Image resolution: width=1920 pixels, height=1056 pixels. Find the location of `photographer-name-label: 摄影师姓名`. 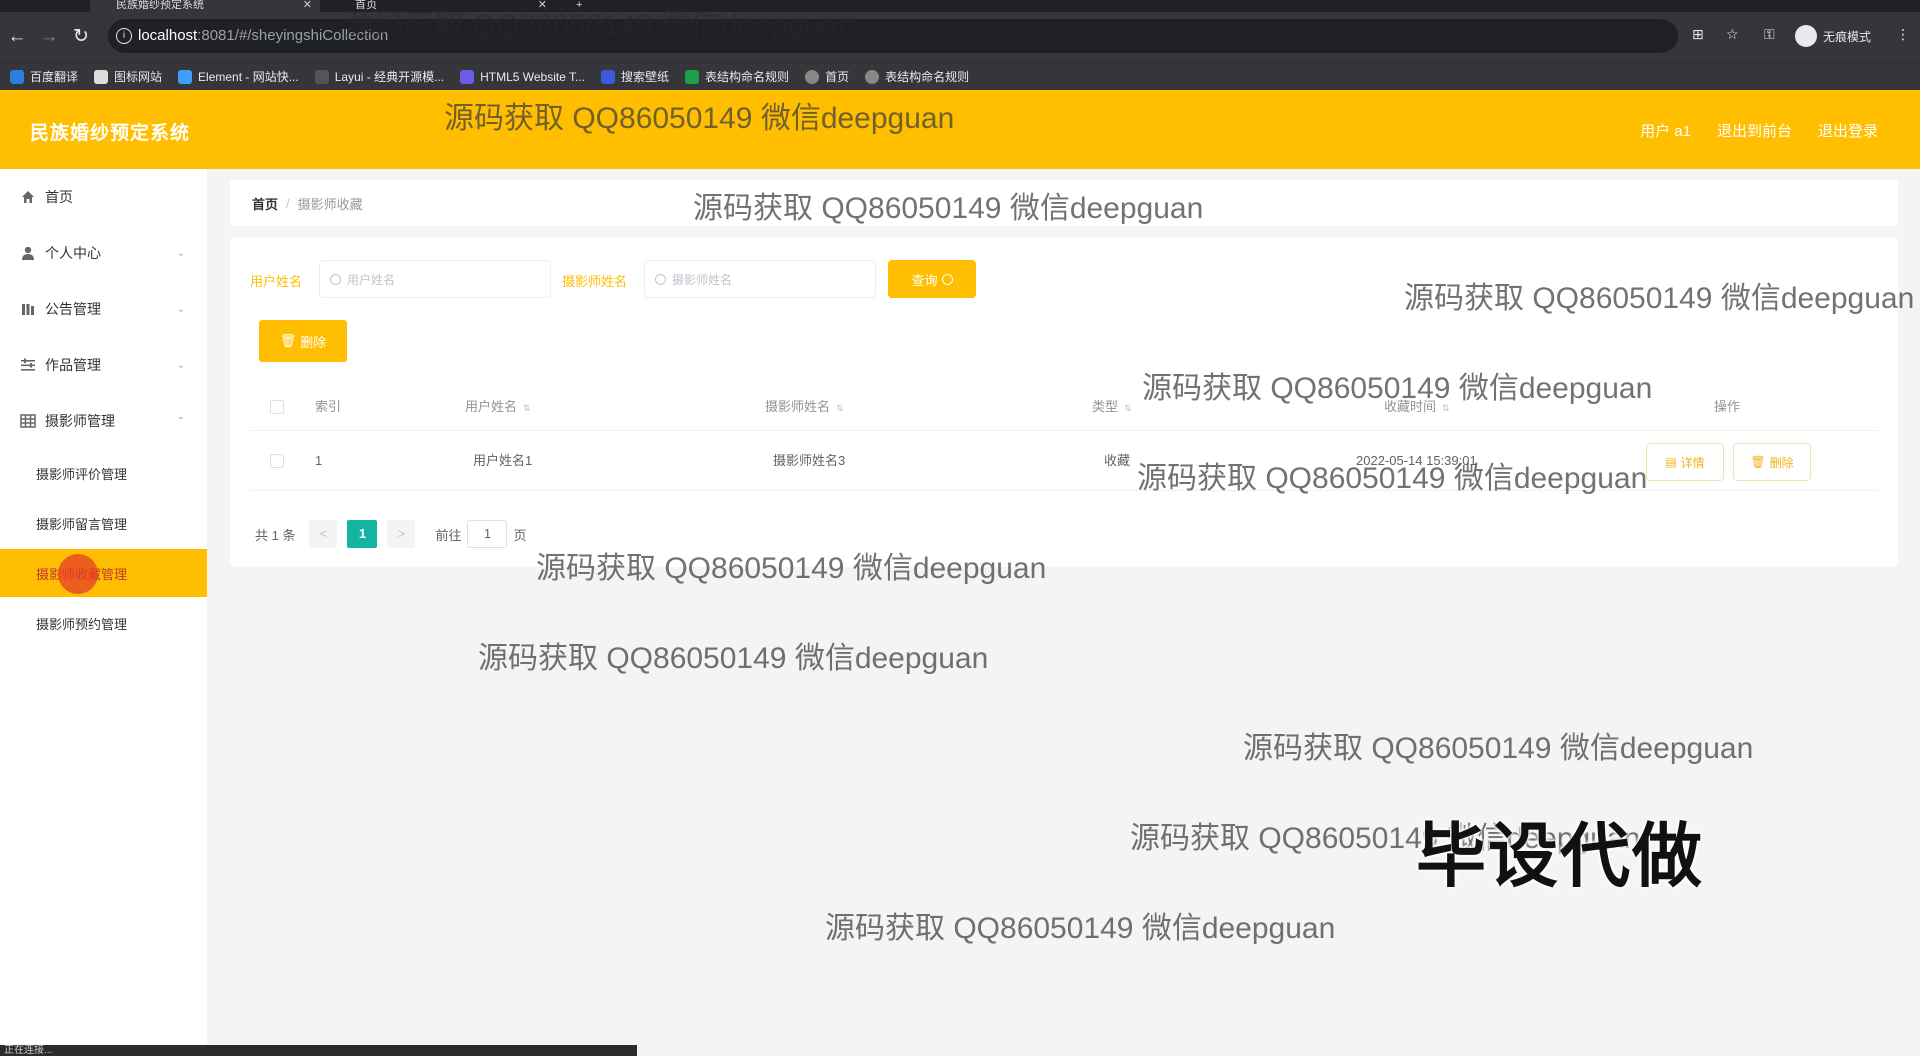

photographer-name-label: 摄影师姓名 is located at coordinates (595, 281).